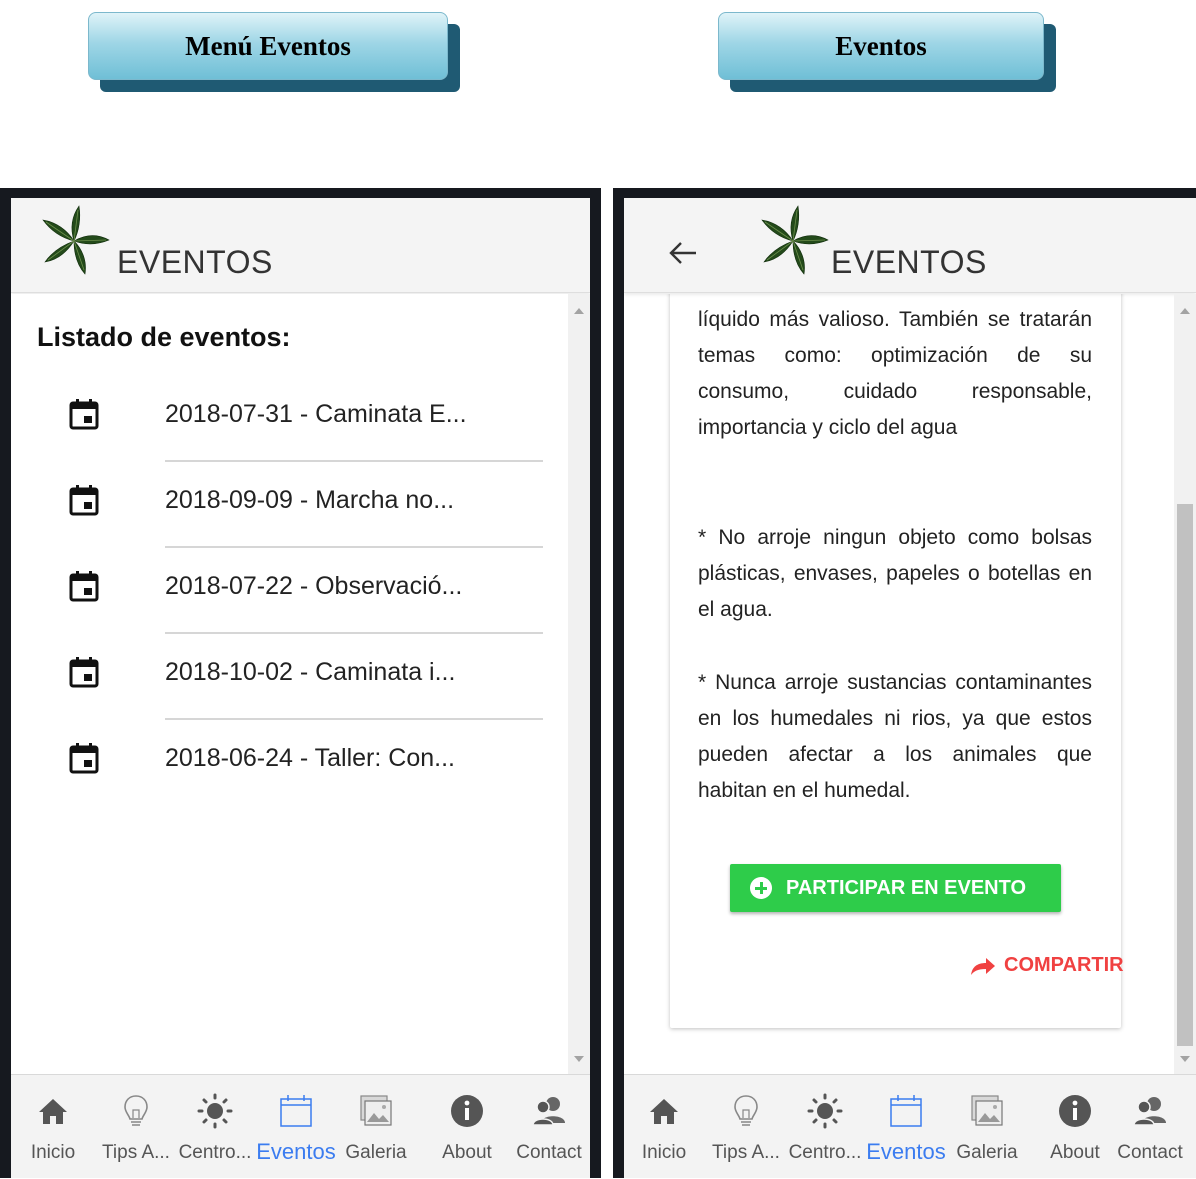 The image size is (1196, 1179). Describe the element at coordinates (983, 966) in the screenshot. I see `share-arrow-icon` at that location.